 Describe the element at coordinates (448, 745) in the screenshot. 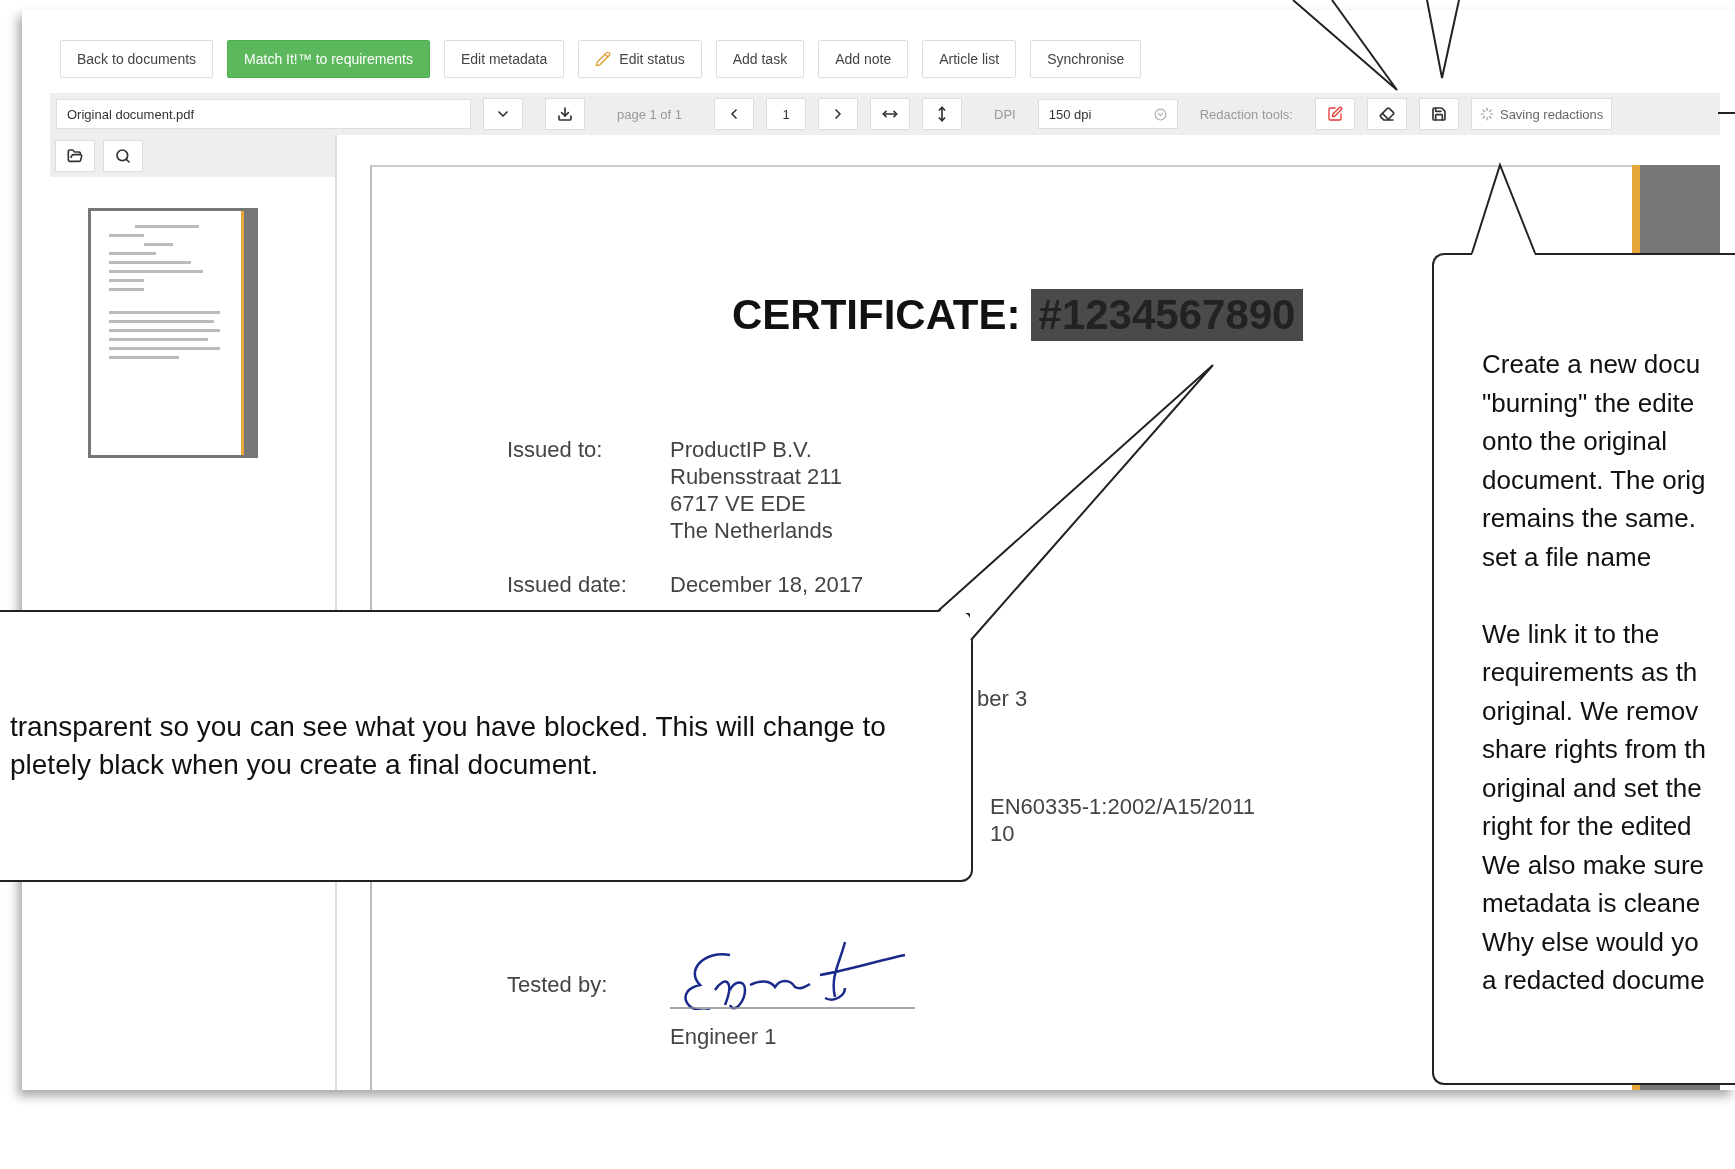

I see `callout-text: transparent so you can see what you have blocked. This will change to pletely black when you create a final document.` at that location.